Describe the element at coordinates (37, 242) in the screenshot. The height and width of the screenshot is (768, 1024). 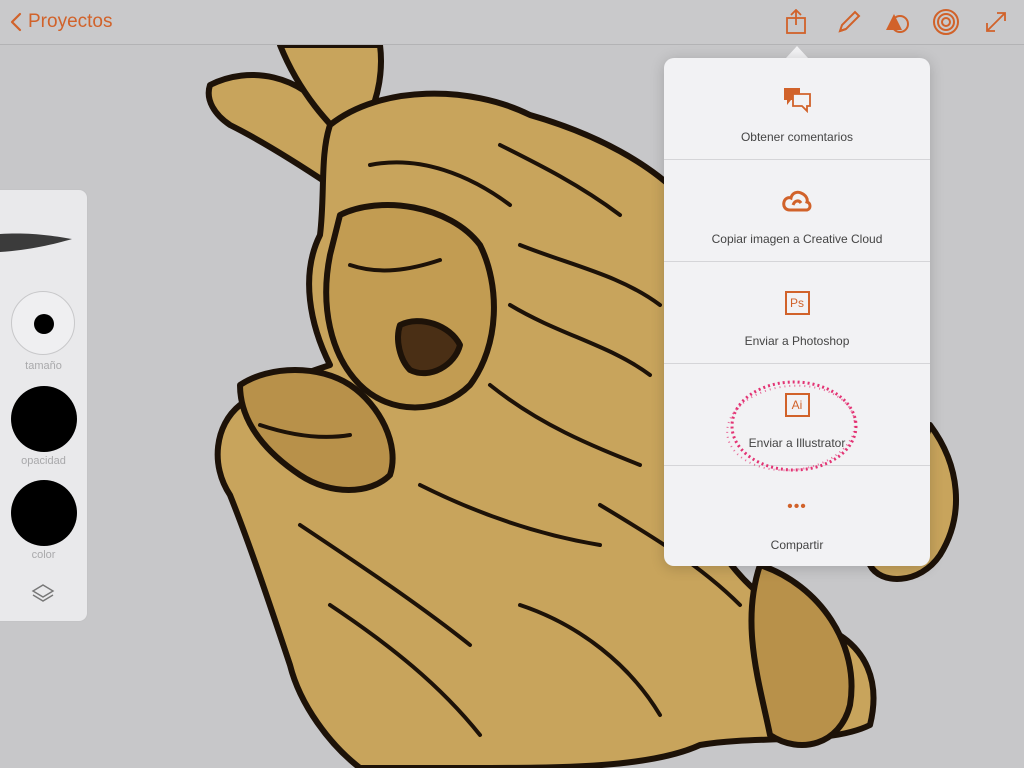
I see `brush-preview` at that location.